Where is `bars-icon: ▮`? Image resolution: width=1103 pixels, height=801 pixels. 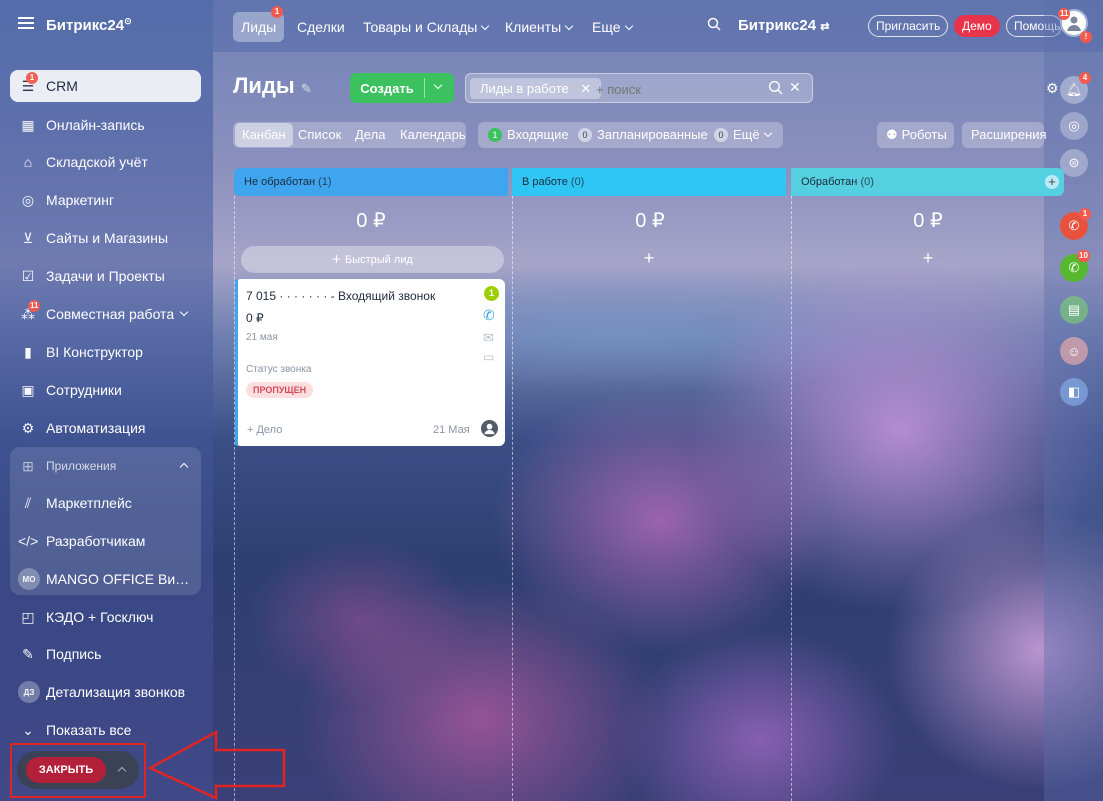
bars-icon: ▮ is located at coordinates (28, 351).